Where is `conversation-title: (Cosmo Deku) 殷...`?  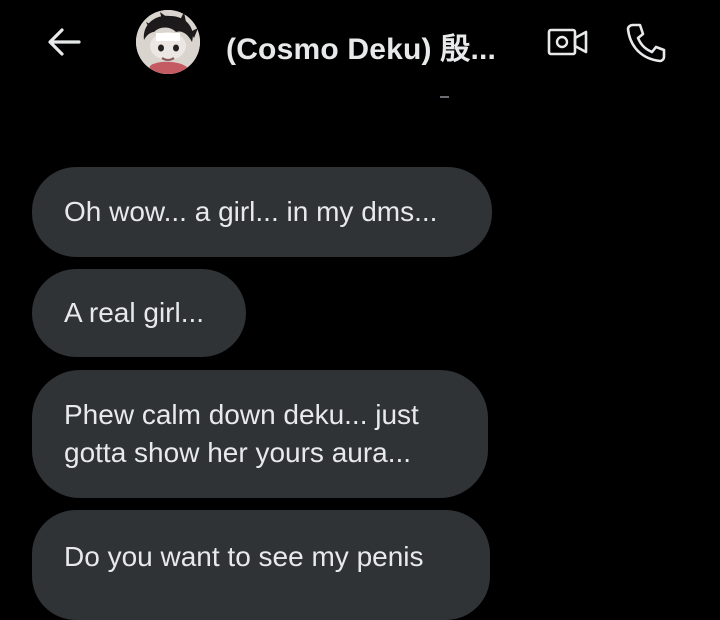
conversation-title: (Cosmo Deku) 殷... is located at coordinates (361, 46).